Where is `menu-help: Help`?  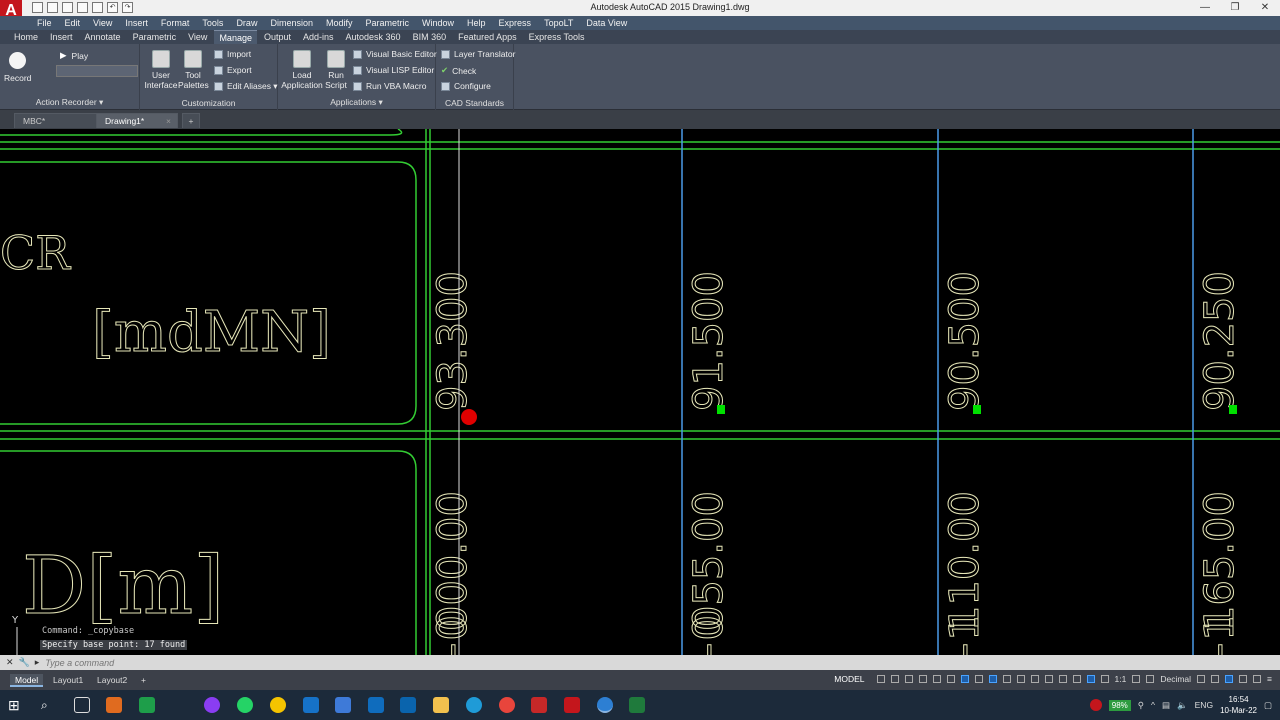
menu-help: Help is located at coordinates (476, 23).